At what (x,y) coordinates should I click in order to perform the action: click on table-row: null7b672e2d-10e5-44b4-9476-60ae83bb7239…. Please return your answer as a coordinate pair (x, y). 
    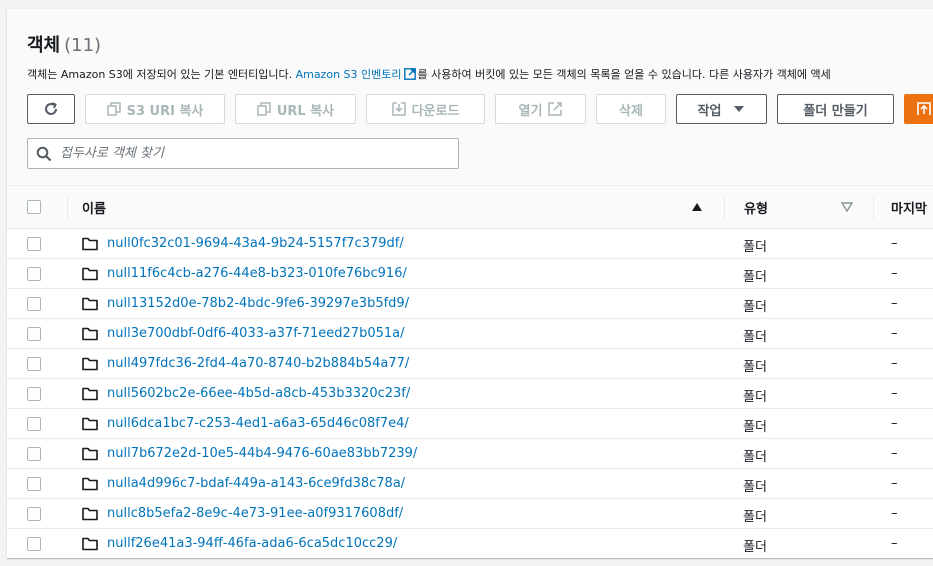
    Looking at the image, I should click on (470, 454).